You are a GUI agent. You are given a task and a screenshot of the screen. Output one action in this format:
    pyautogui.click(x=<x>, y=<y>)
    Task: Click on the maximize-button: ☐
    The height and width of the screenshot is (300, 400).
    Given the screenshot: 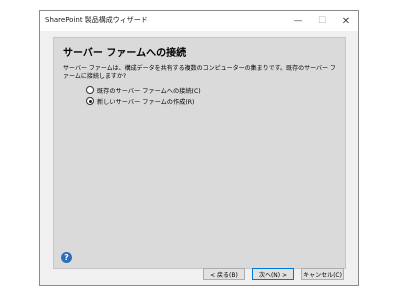 What is the action you would take?
    pyautogui.click(x=322, y=21)
    